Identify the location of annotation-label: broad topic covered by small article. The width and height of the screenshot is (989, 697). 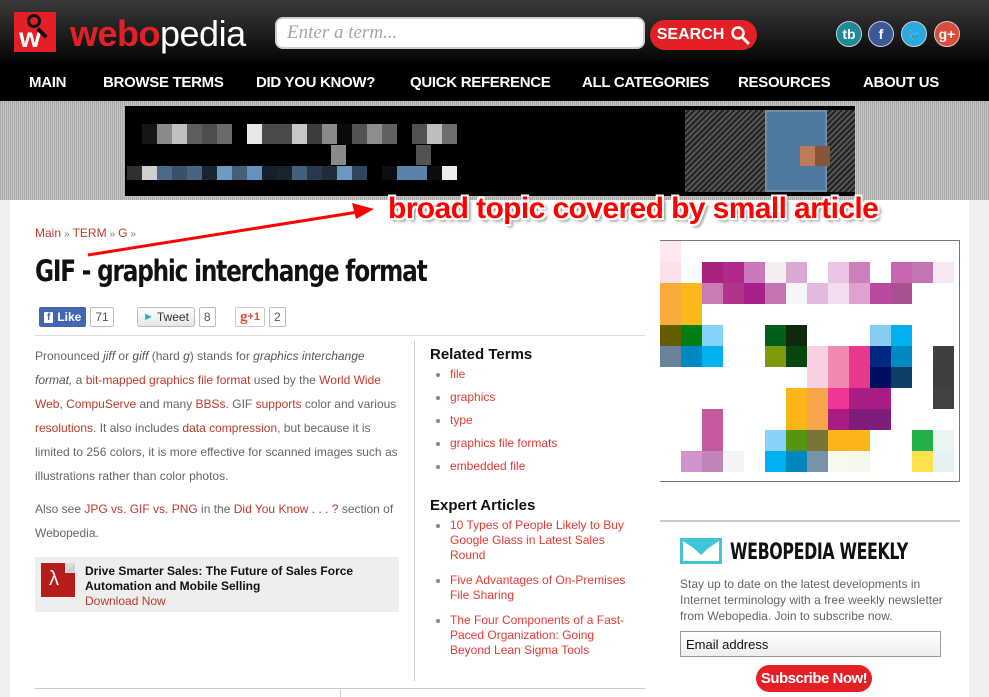
(633, 208).